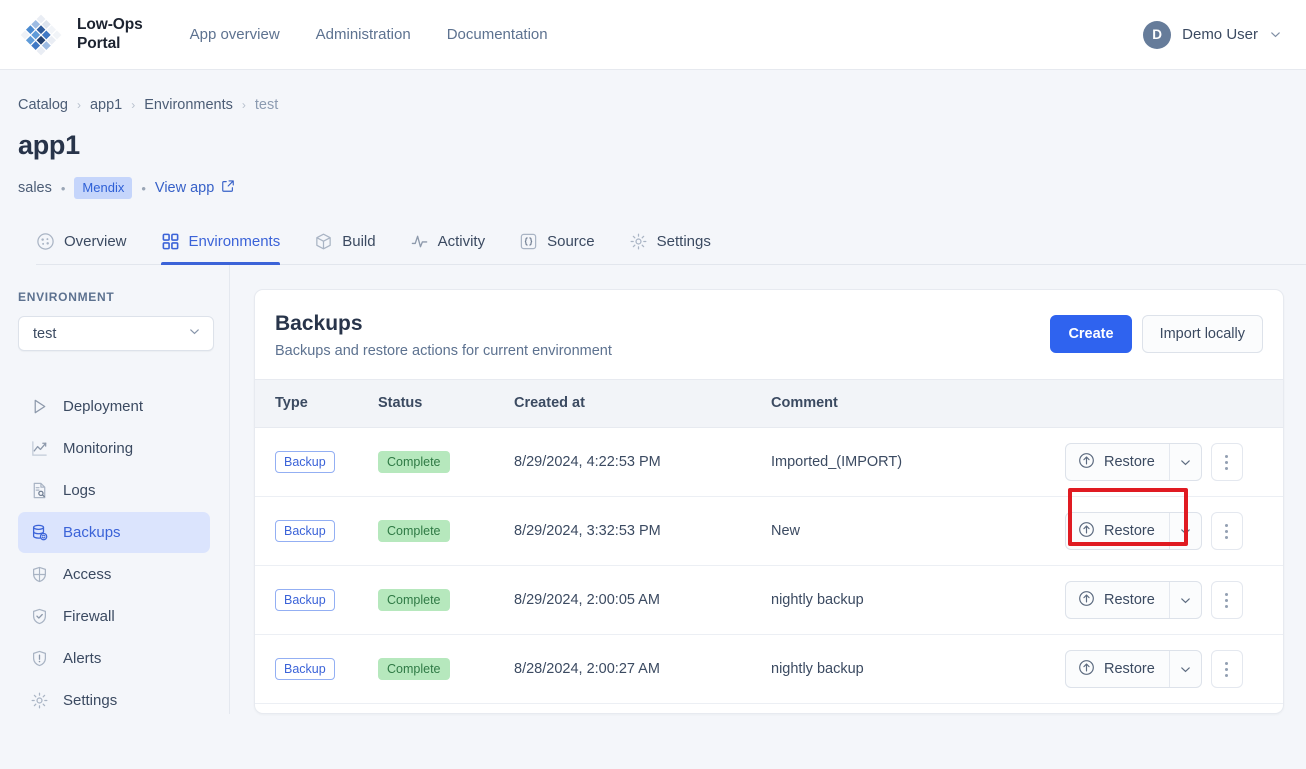  What do you see at coordinates (918, 531) in the screenshot?
I see `cell-comment: New` at bounding box center [918, 531].